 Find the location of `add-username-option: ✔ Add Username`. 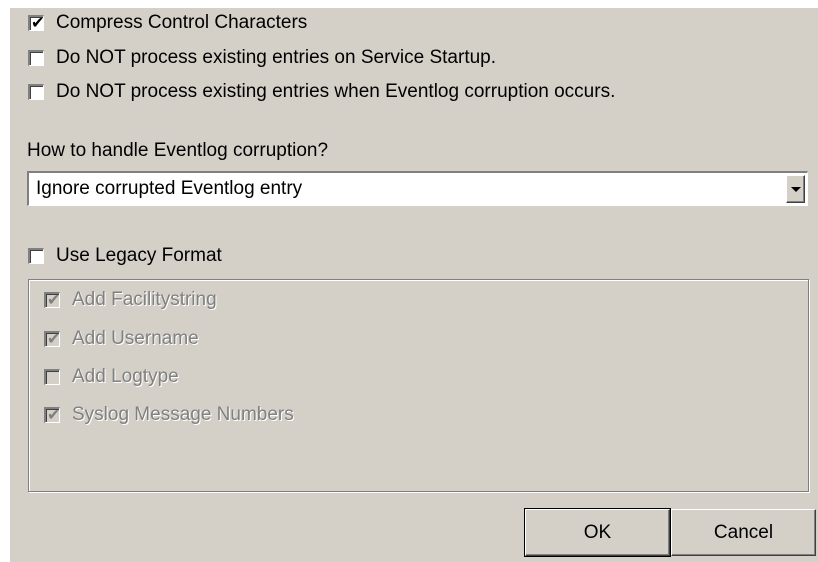

add-username-option: ✔ Add Username is located at coordinates (121, 339).